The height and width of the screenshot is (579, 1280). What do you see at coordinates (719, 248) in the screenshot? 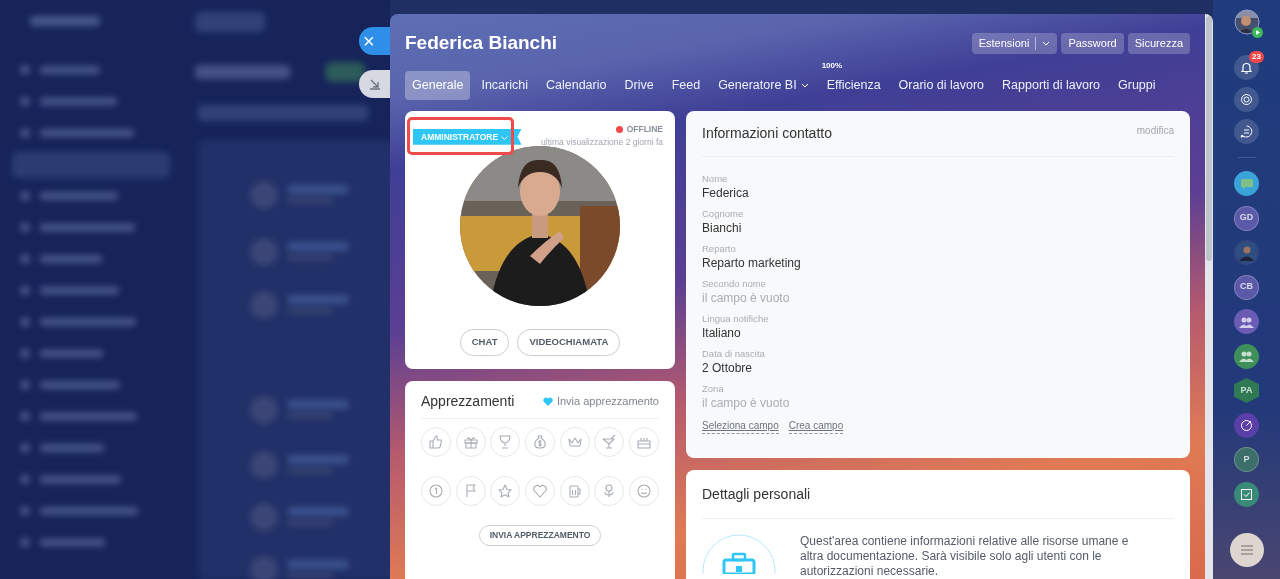
I see `field-label: Reparto` at bounding box center [719, 248].